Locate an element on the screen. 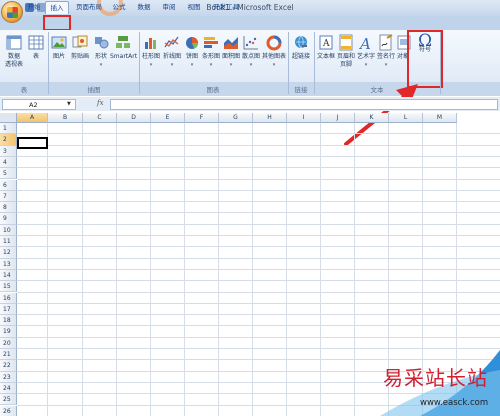 The image size is (500, 416). row-header-1: 1 is located at coordinates (8, 129).